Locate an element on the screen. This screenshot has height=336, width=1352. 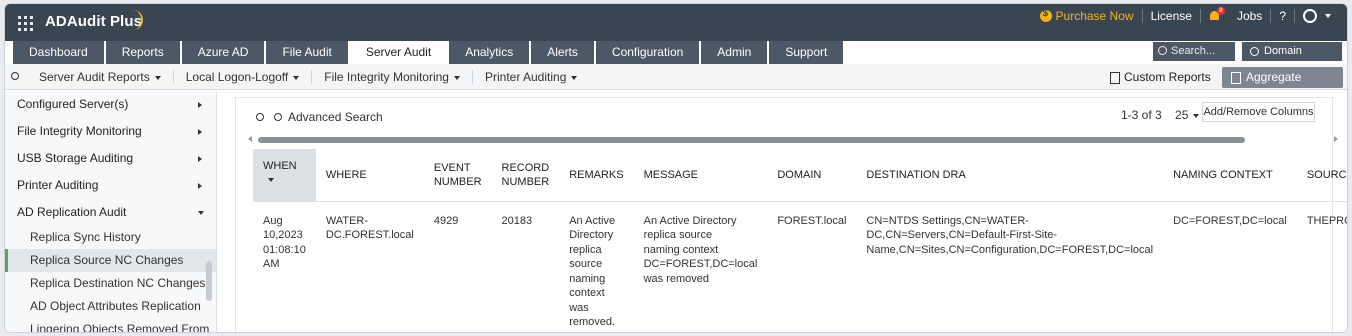
app-logo: ADAudit Plus is located at coordinates (94, 21).